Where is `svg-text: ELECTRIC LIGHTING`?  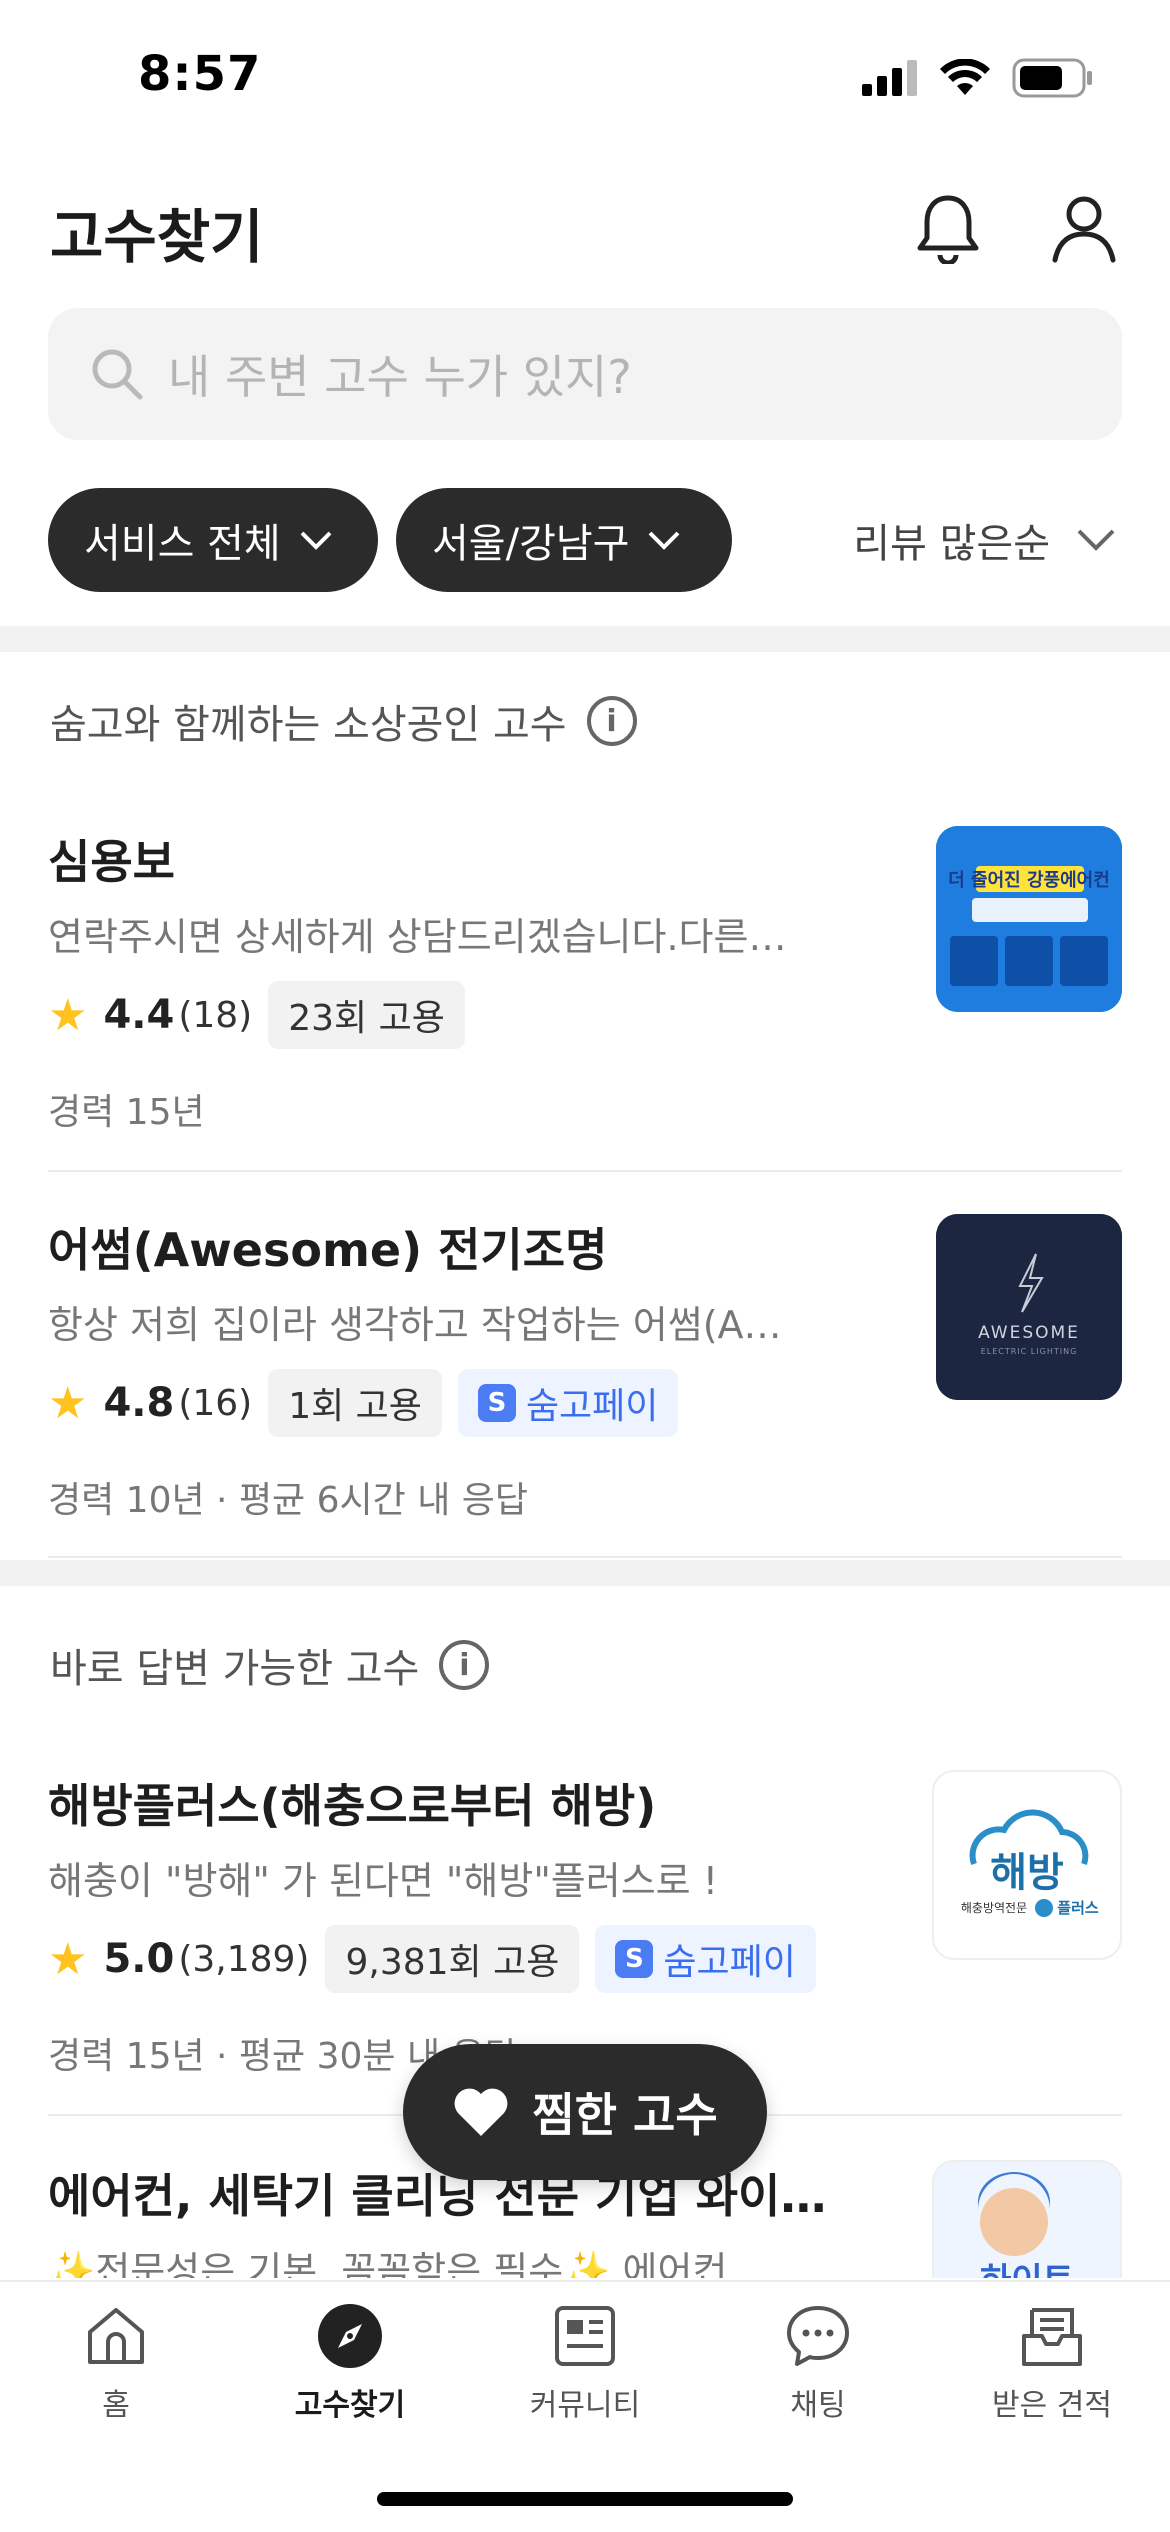
svg-text: ELECTRIC LIGHTING is located at coordinates (1029, 1351).